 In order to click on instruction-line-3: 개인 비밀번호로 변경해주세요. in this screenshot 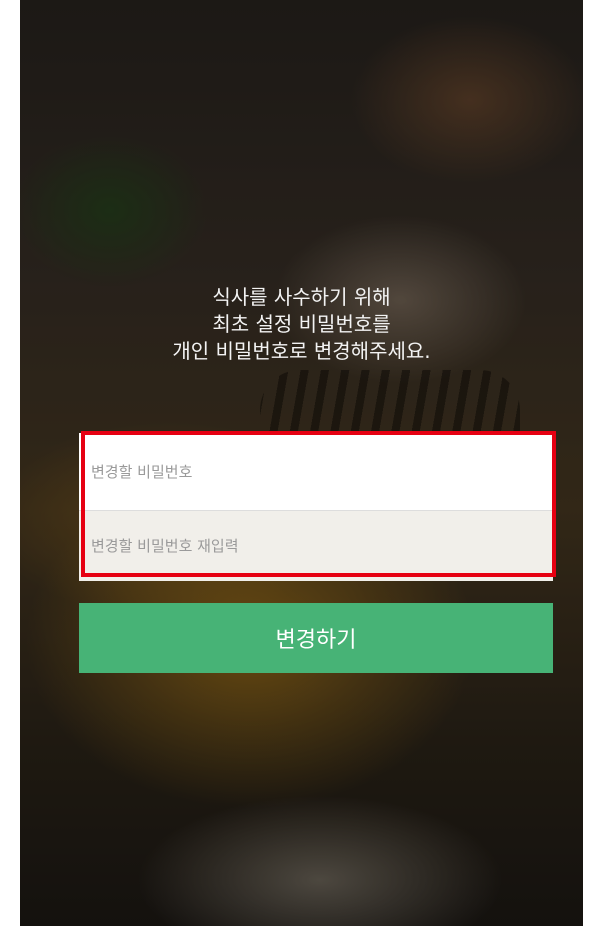, I will do `click(301, 351)`.